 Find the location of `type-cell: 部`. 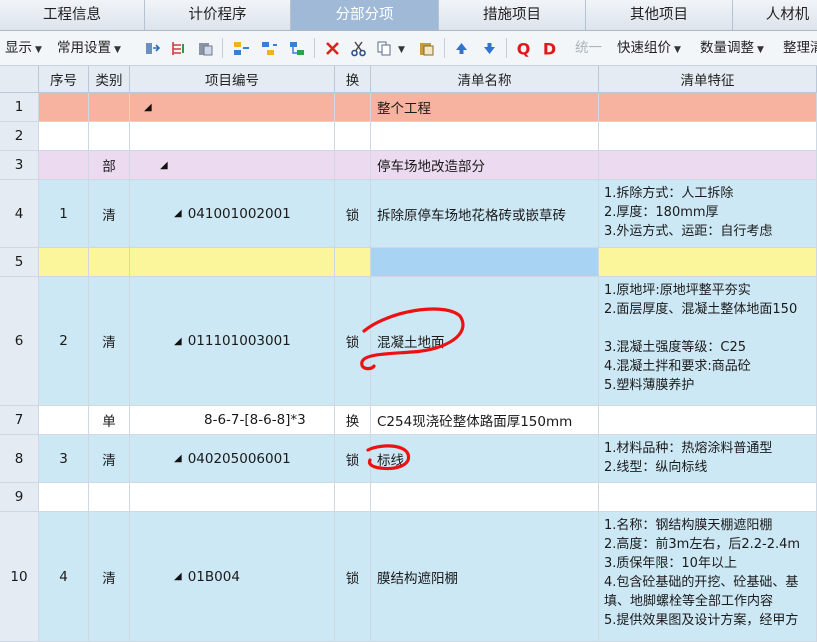

type-cell: 部 is located at coordinates (109, 165).